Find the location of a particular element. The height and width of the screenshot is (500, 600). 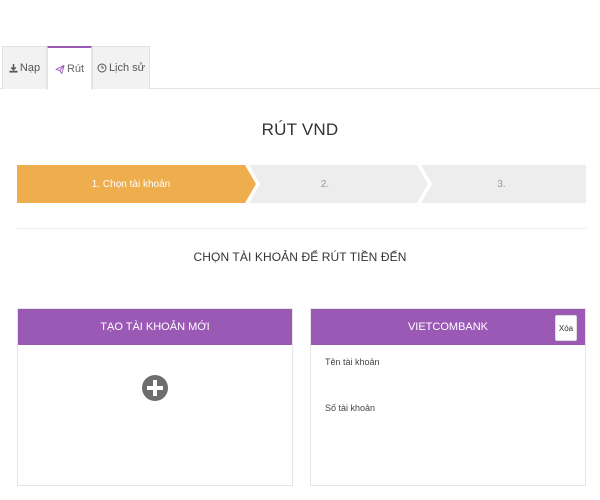

tab-lich-su: Lịch sử is located at coordinates (121, 67).